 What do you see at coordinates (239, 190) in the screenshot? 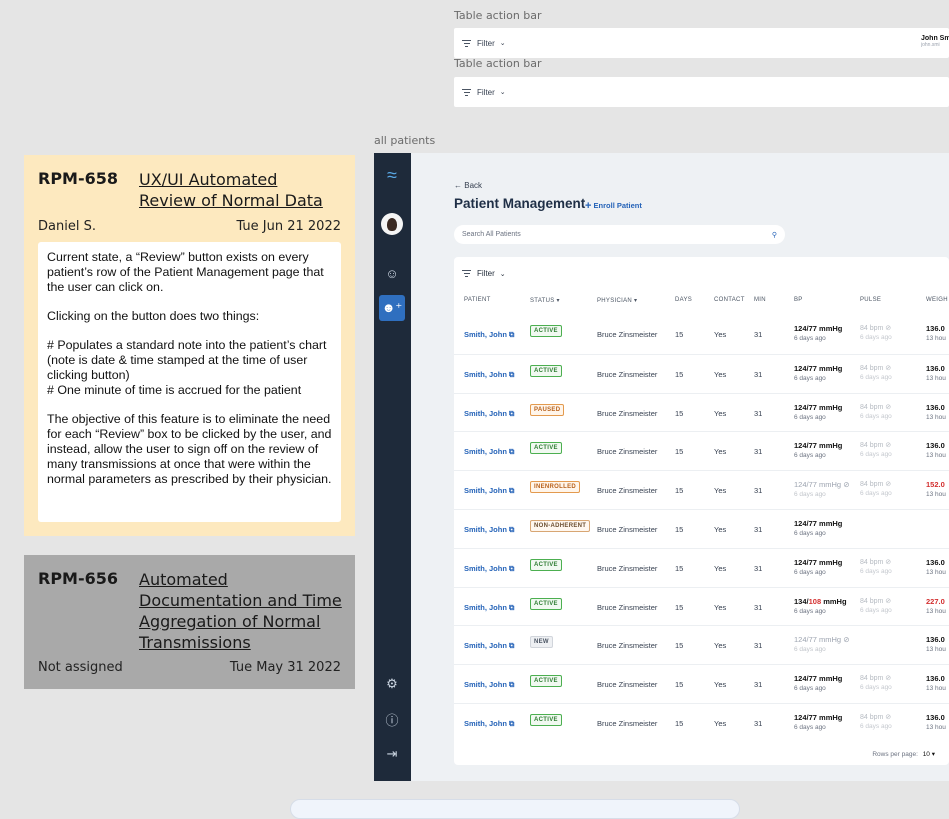
I see `ticket-title: UX/UI Automated Review of Normal Data` at bounding box center [239, 190].